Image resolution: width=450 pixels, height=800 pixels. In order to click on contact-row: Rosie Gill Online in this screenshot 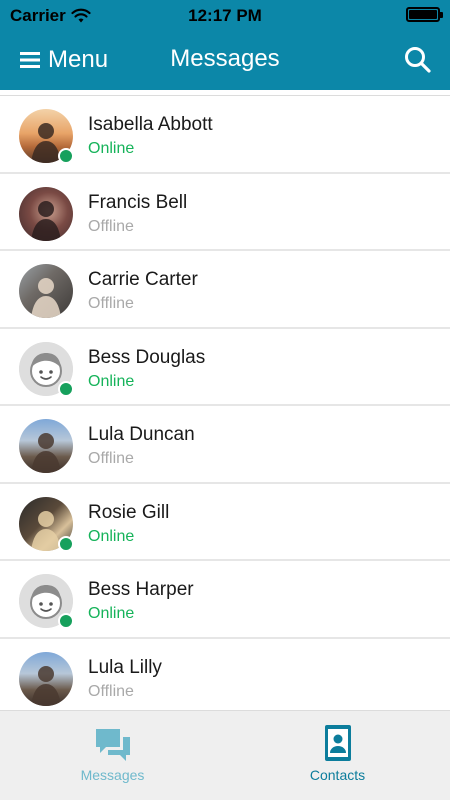, I will do `click(225, 522)`.